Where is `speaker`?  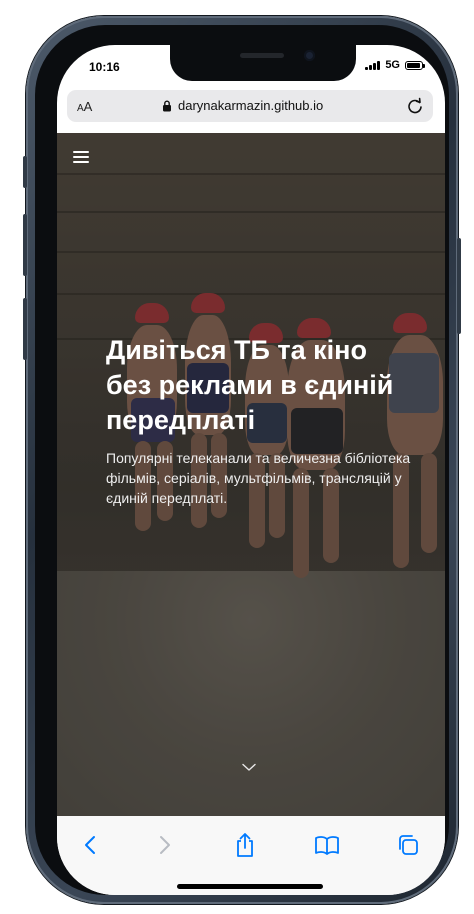 speaker is located at coordinates (262, 55).